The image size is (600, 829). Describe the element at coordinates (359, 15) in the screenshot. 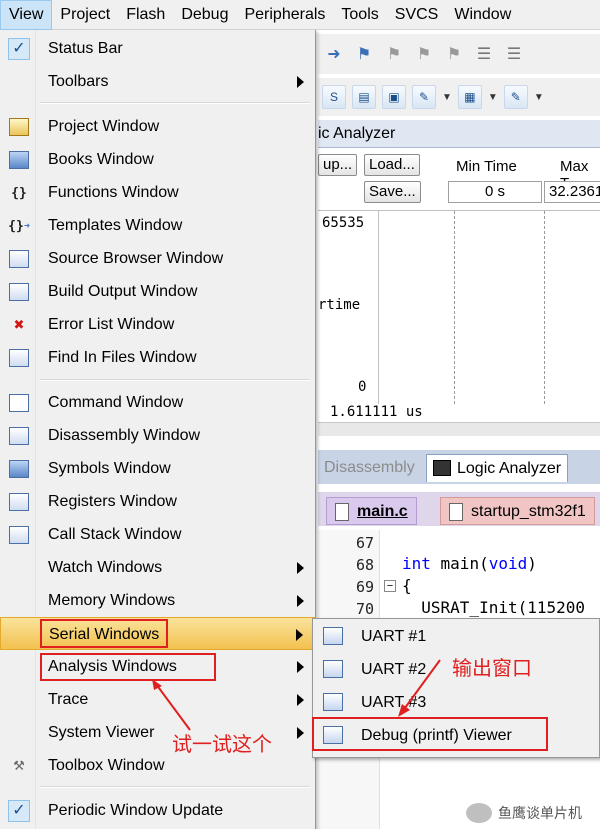

I see `menu-tools: Tools` at that location.